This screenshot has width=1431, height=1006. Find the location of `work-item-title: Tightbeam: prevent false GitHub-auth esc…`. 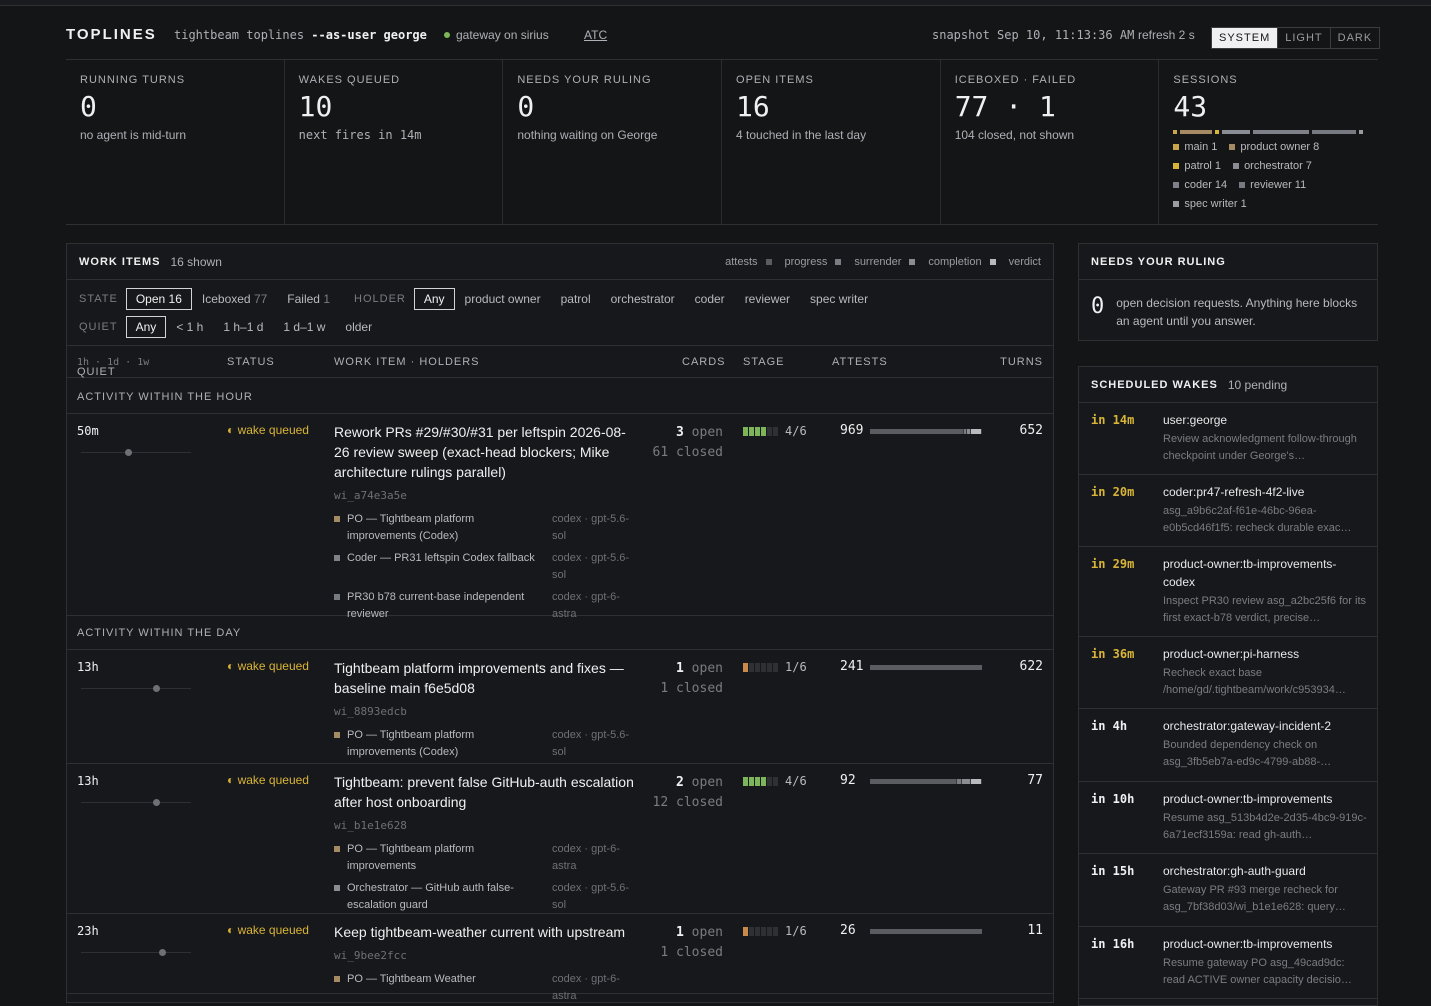

work-item-title: Tightbeam: prevent false GitHub-auth esc… is located at coordinates (484, 792).